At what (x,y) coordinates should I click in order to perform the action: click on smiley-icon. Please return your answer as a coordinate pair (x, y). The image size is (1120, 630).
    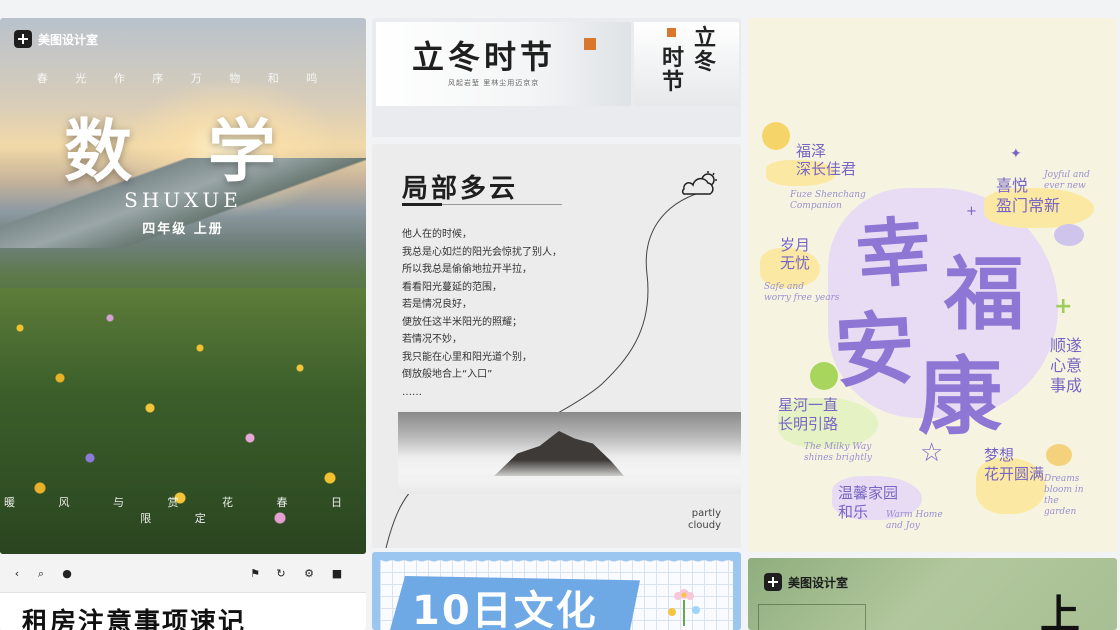
    Looking at the image, I should click on (776, 136).